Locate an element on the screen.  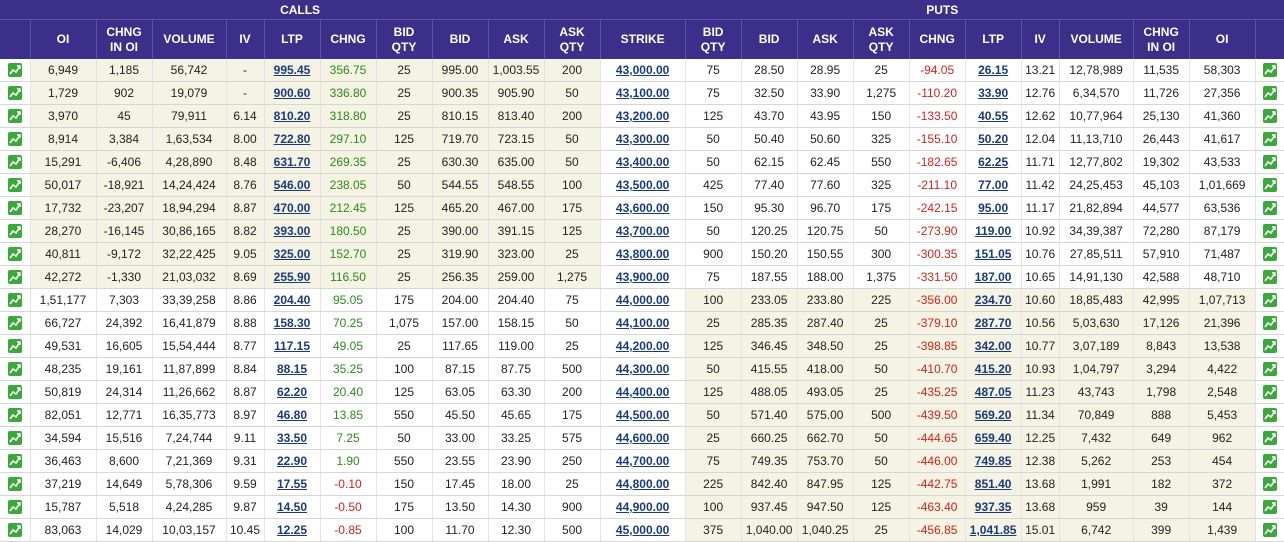
put-ltp-link: 62.25 is located at coordinates (993, 162).